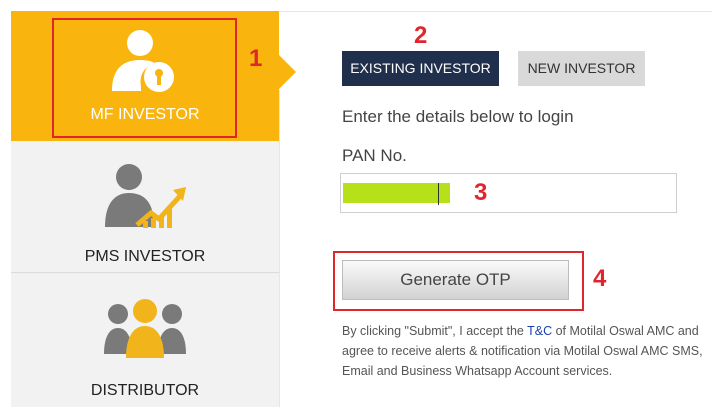 Image resolution: width=712 pixels, height=407 pixels. I want to click on annotation-number-3: 3, so click(481, 192).